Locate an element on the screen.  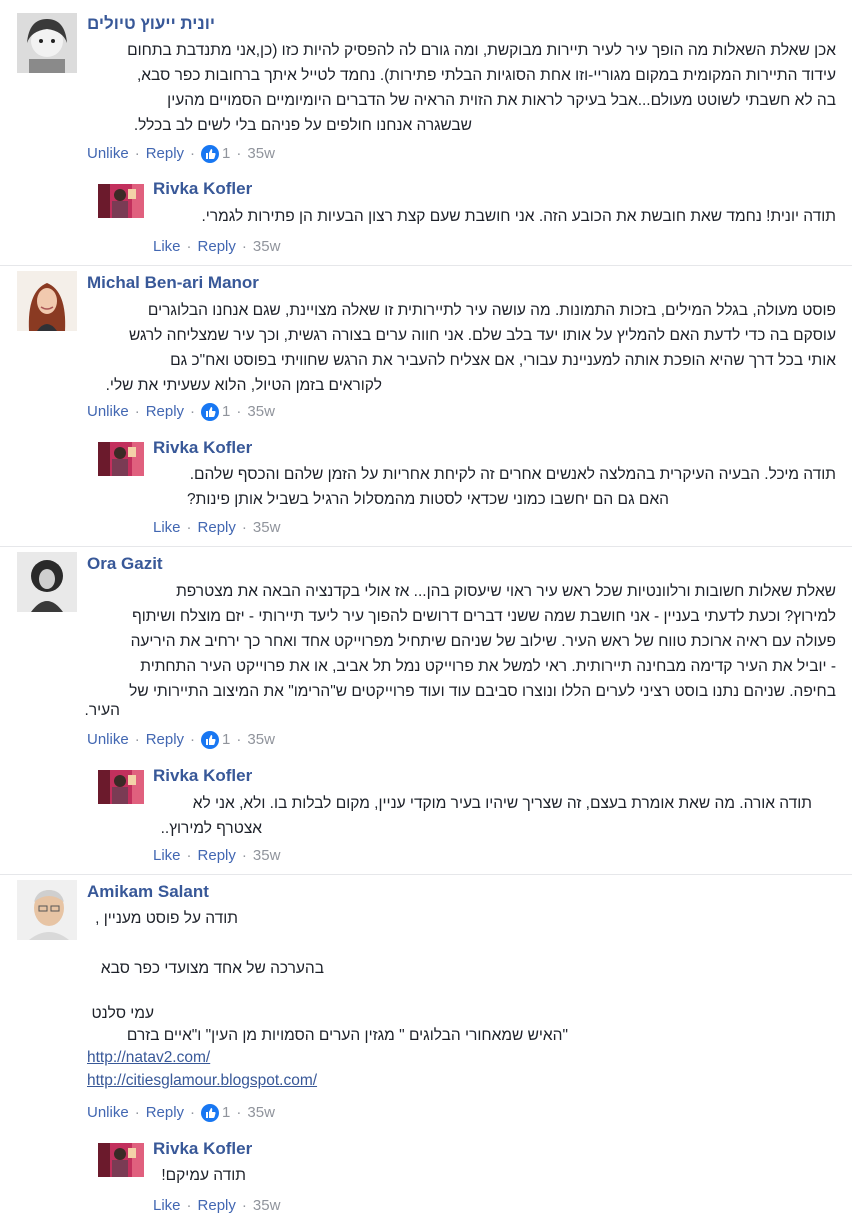
comment-author: Amikam Salant is located at coordinates (148, 892).